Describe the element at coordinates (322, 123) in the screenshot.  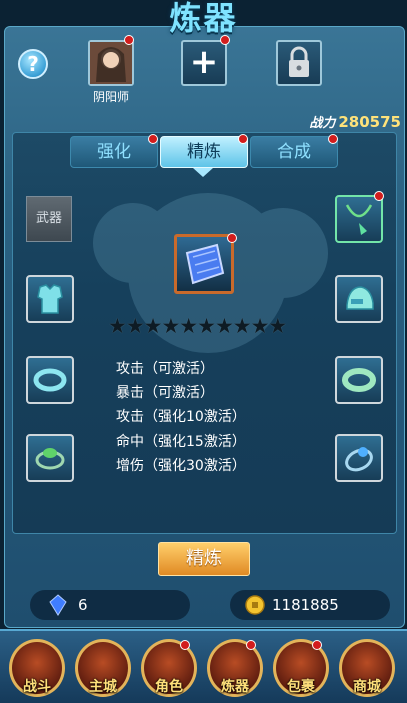
I see `combat-power-label: 战力` at that location.